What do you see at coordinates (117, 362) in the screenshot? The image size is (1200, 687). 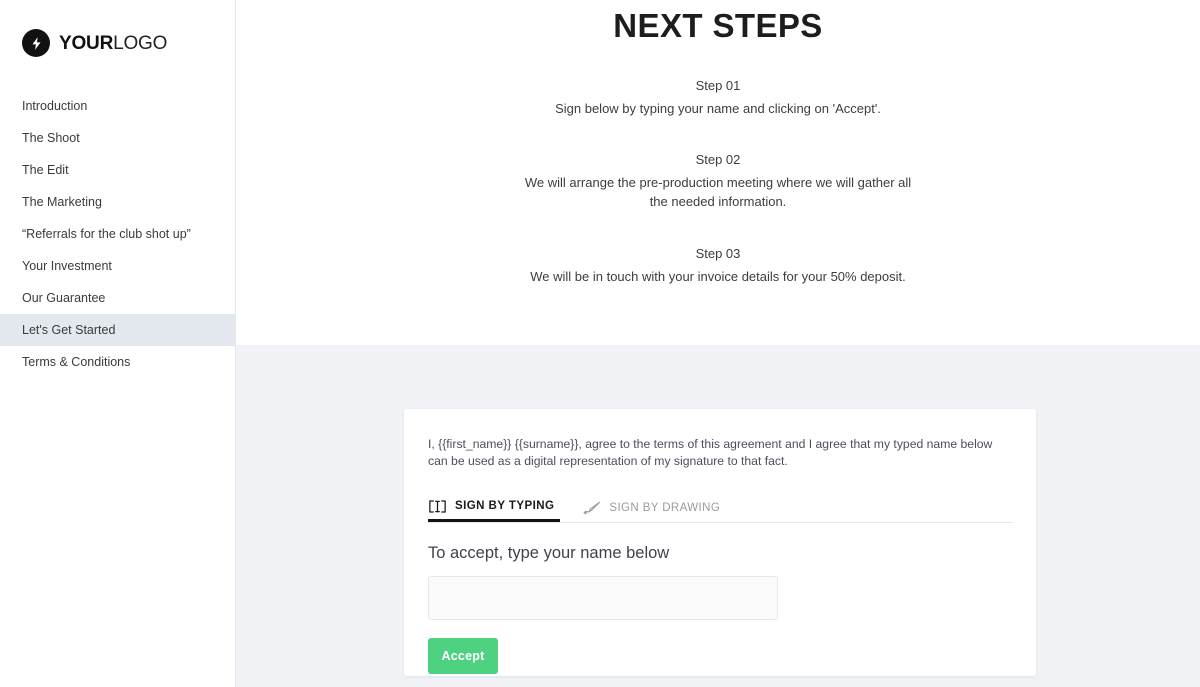 I see `sidebar-item-terms-conditions: Terms & Conditions` at bounding box center [117, 362].